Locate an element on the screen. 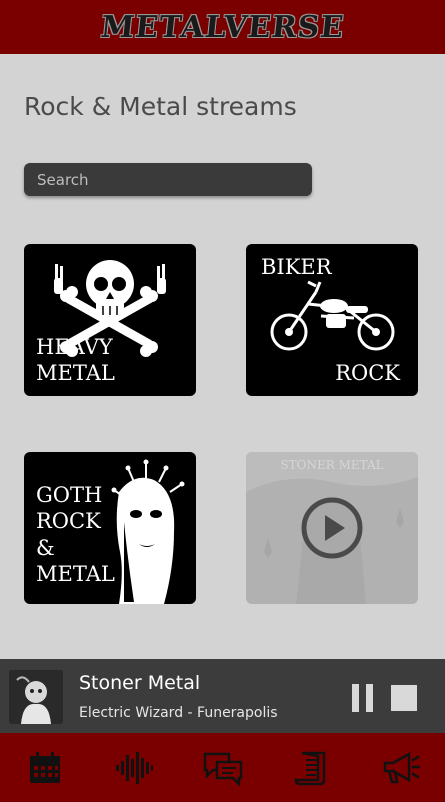 The image size is (445, 802). genre-label-bottom: ROCK is located at coordinates (367, 372).